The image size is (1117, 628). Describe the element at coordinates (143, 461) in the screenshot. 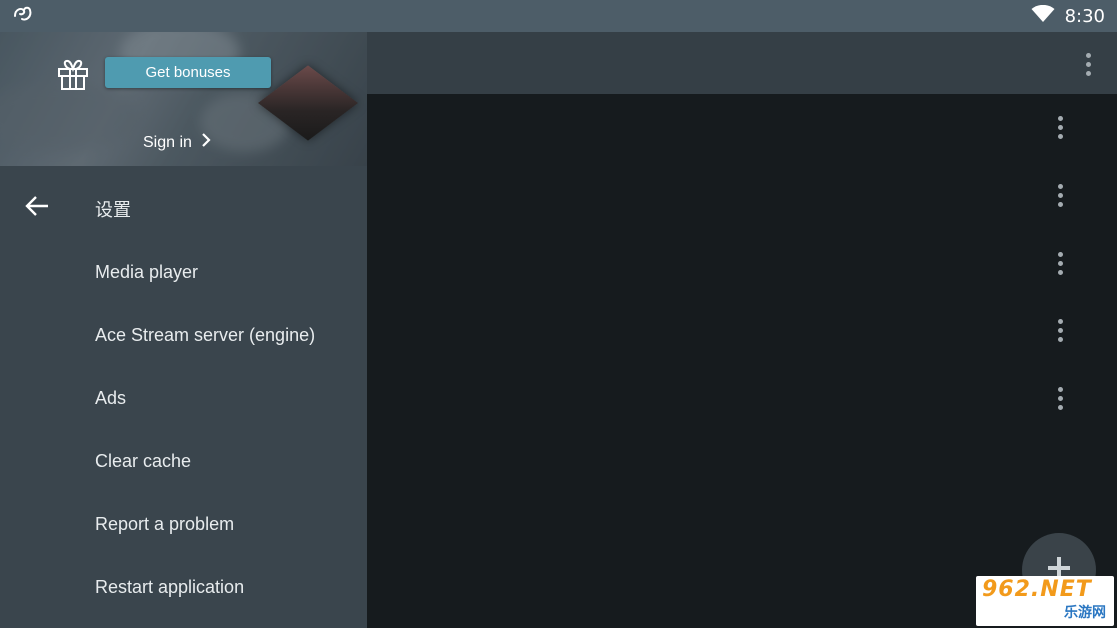

I see `menu-item-label: Clear cache` at that location.